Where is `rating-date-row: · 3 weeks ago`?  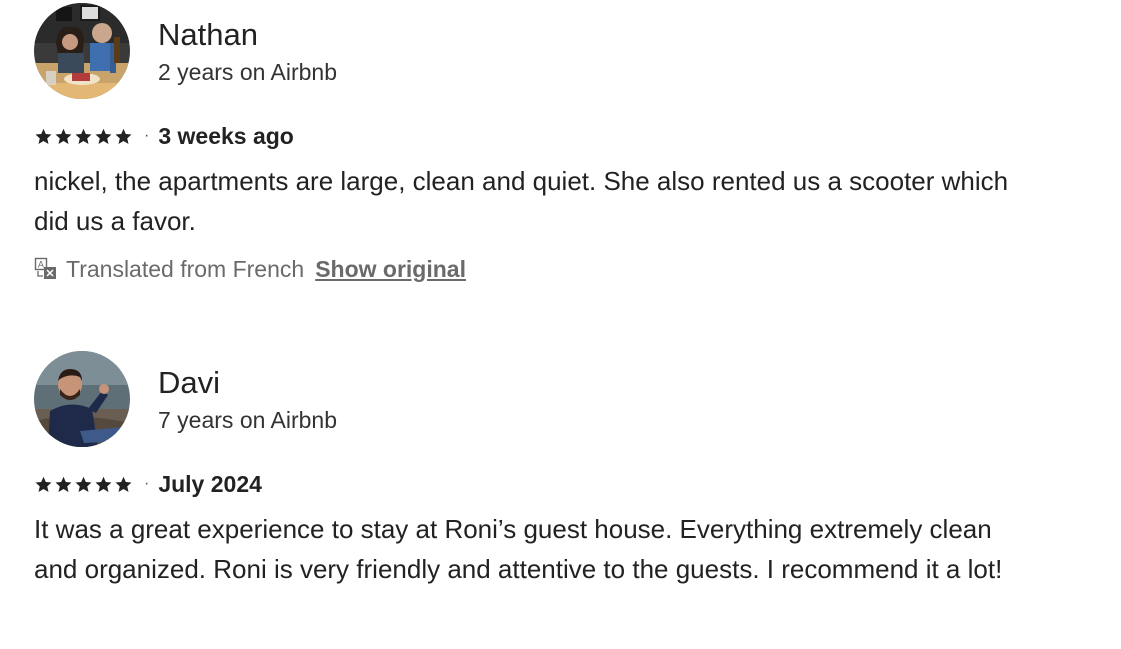
rating-date-row: · 3 weeks ago is located at coordinates (534, 136).